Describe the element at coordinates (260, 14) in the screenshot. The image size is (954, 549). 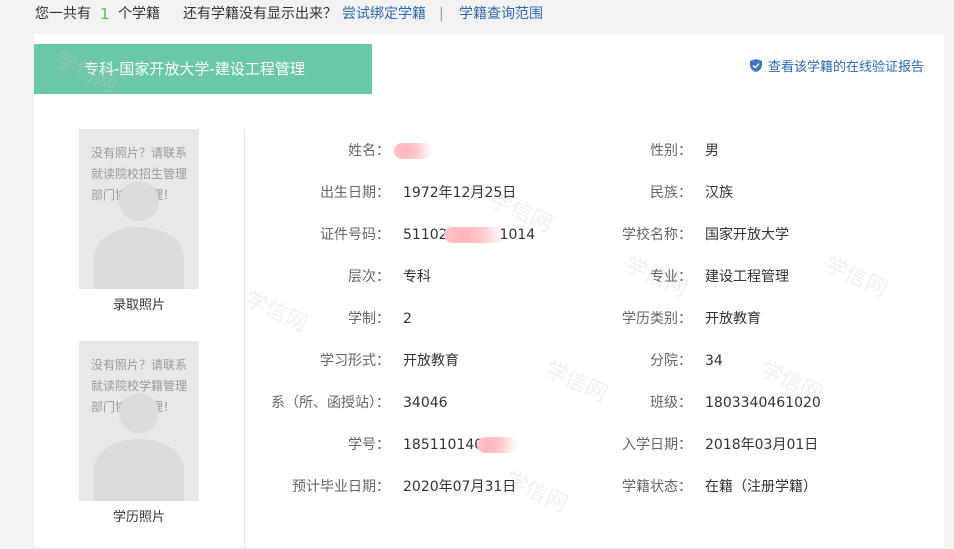
I see `missing-question: 还有学籍没有显示出来？` at that location.